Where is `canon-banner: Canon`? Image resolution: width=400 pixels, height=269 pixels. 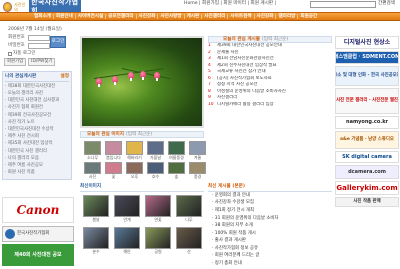 canon-banner: Canon is located at coordinates (38, 210).